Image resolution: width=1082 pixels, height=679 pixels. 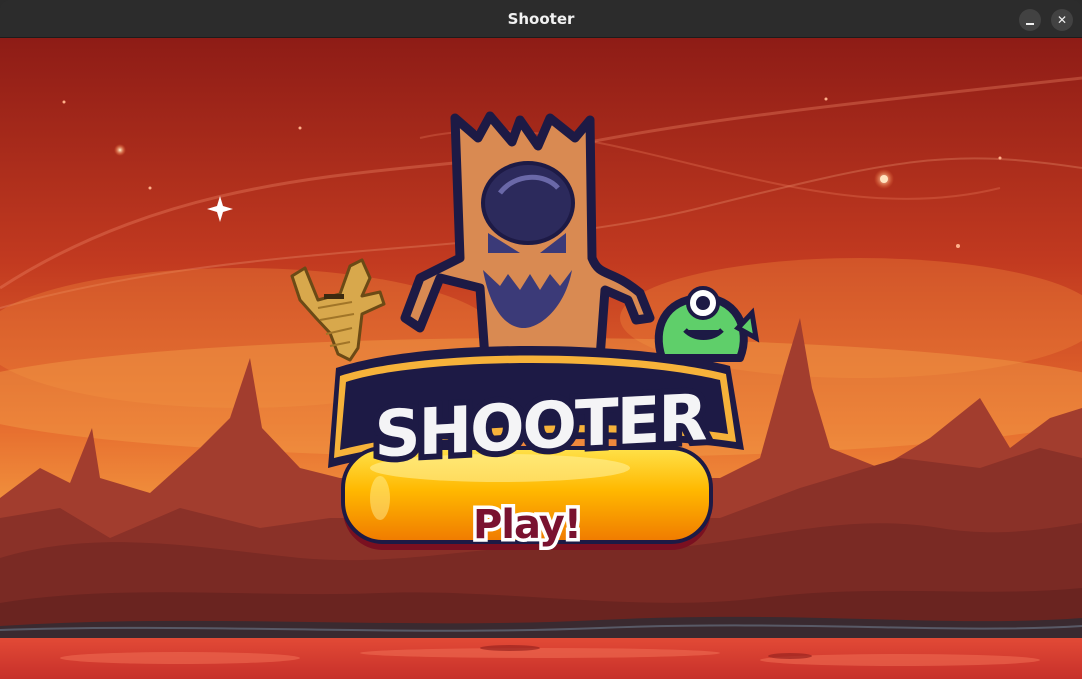 I want to click on close-button: ✕, so click(x=1062, y=20).